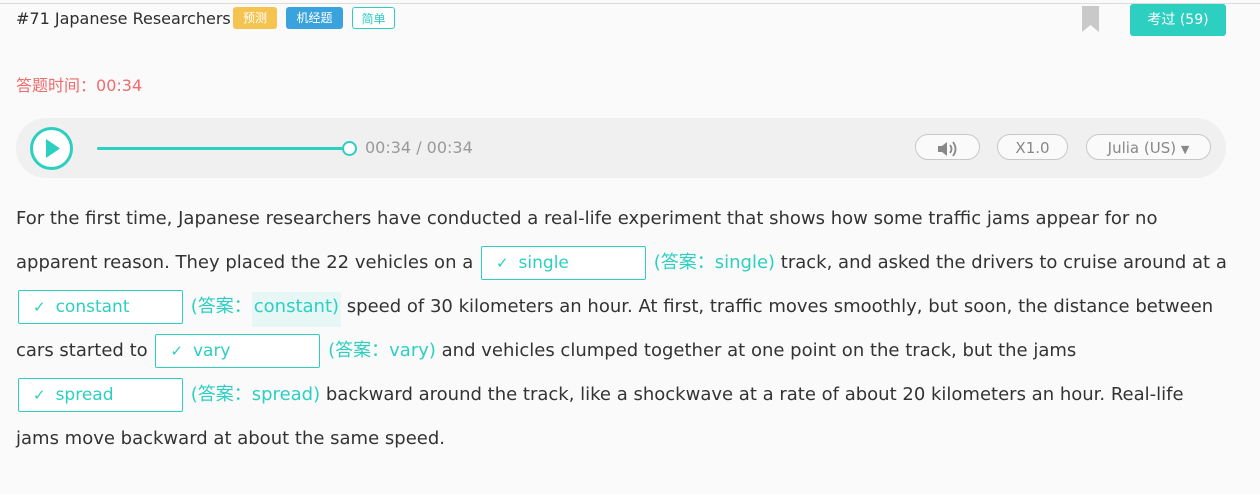 The width and height of the screenshot is (1260, 494). I want to click on tag-machine-question: 机经题, so click(314, 18).